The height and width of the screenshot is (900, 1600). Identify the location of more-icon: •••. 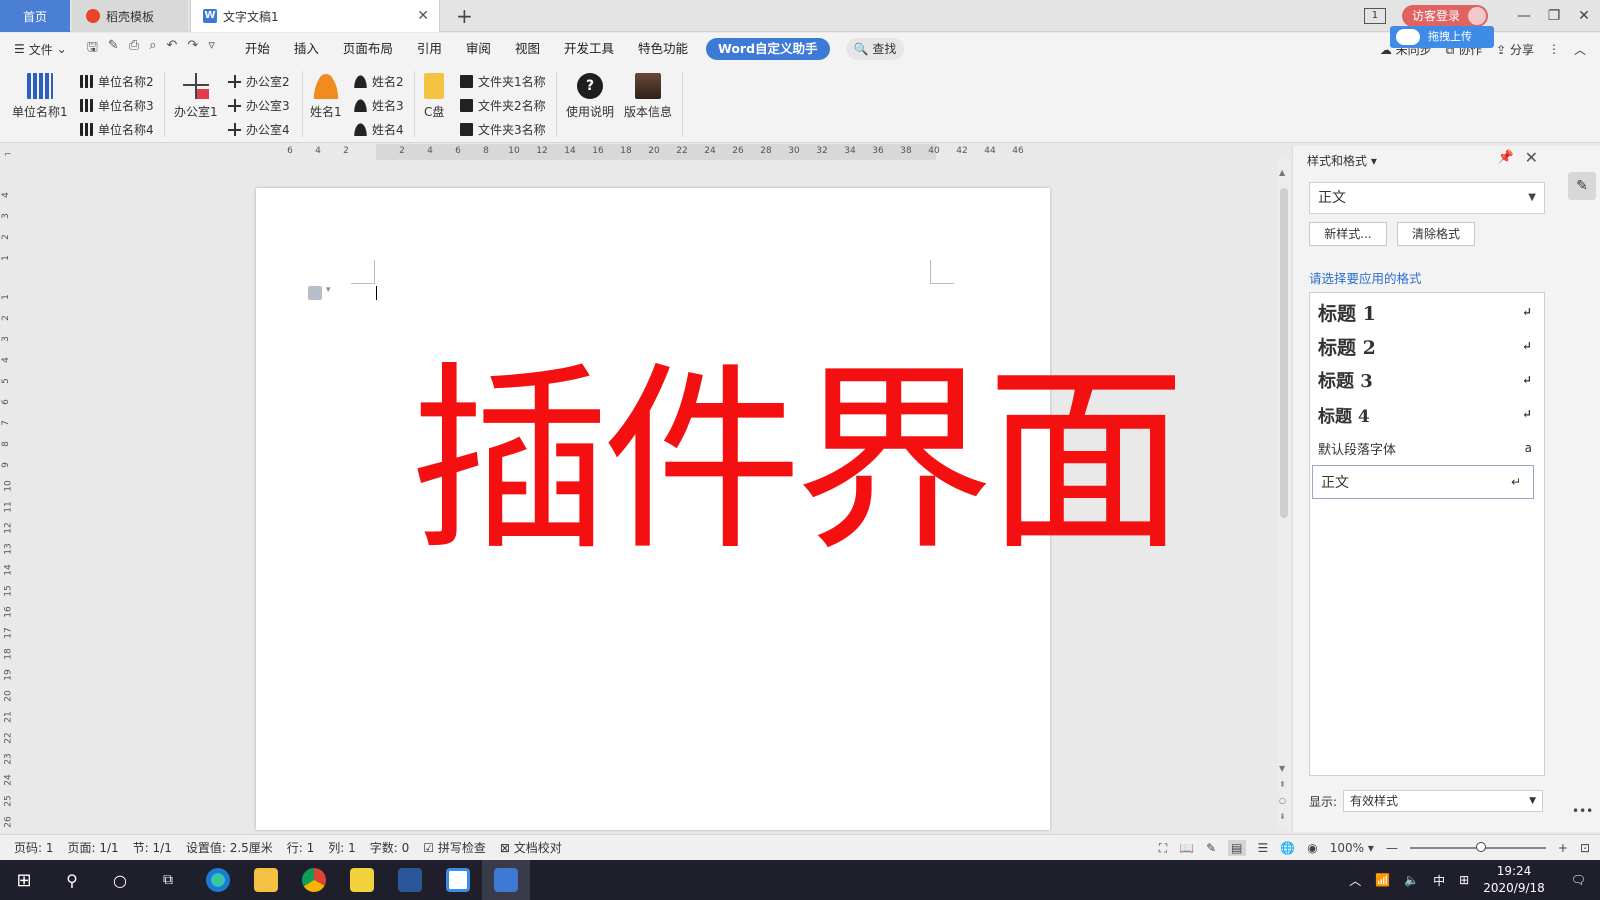
(1582, 811).